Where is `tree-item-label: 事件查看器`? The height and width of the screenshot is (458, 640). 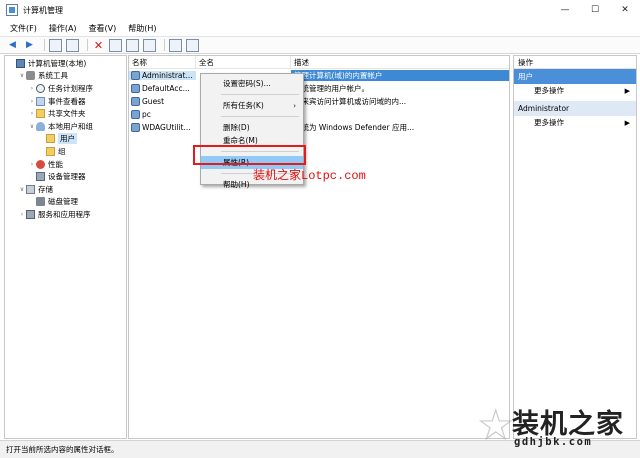 tree-item-label: 事件查看器 is located at coordinates (67, 101).